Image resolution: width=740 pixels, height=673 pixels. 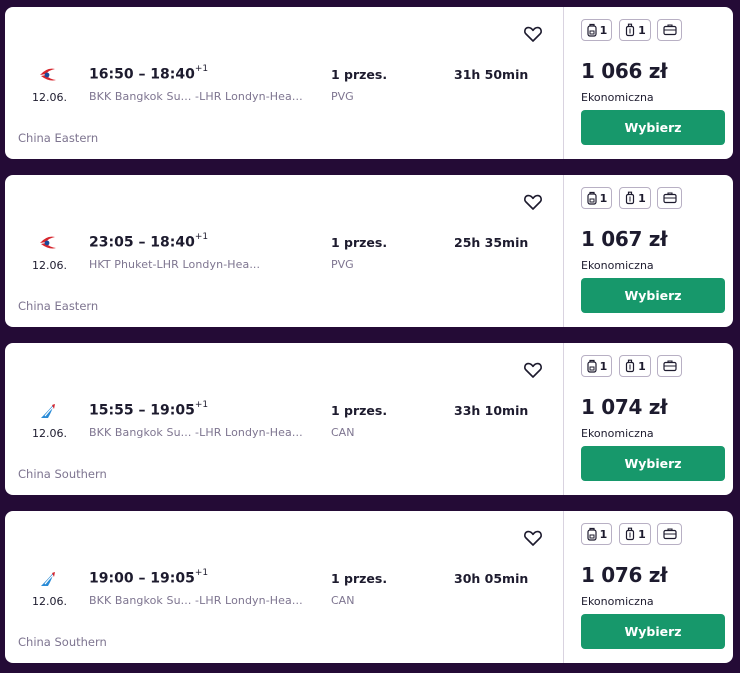 I want to click on price: 1 076 zł, so click(x=624, y=575).